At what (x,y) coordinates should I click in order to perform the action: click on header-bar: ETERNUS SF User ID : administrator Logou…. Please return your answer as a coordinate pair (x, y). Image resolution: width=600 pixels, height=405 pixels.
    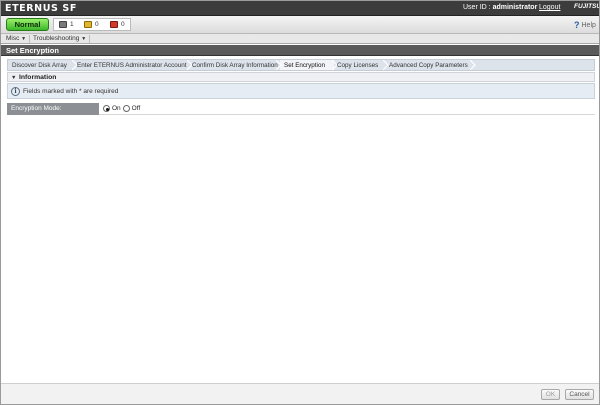
    Looking at the image, I should click on (300, 8).